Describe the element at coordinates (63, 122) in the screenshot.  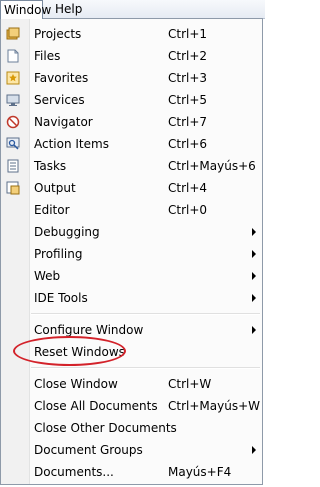
I see `menu-item-label: Navigator` at that location.